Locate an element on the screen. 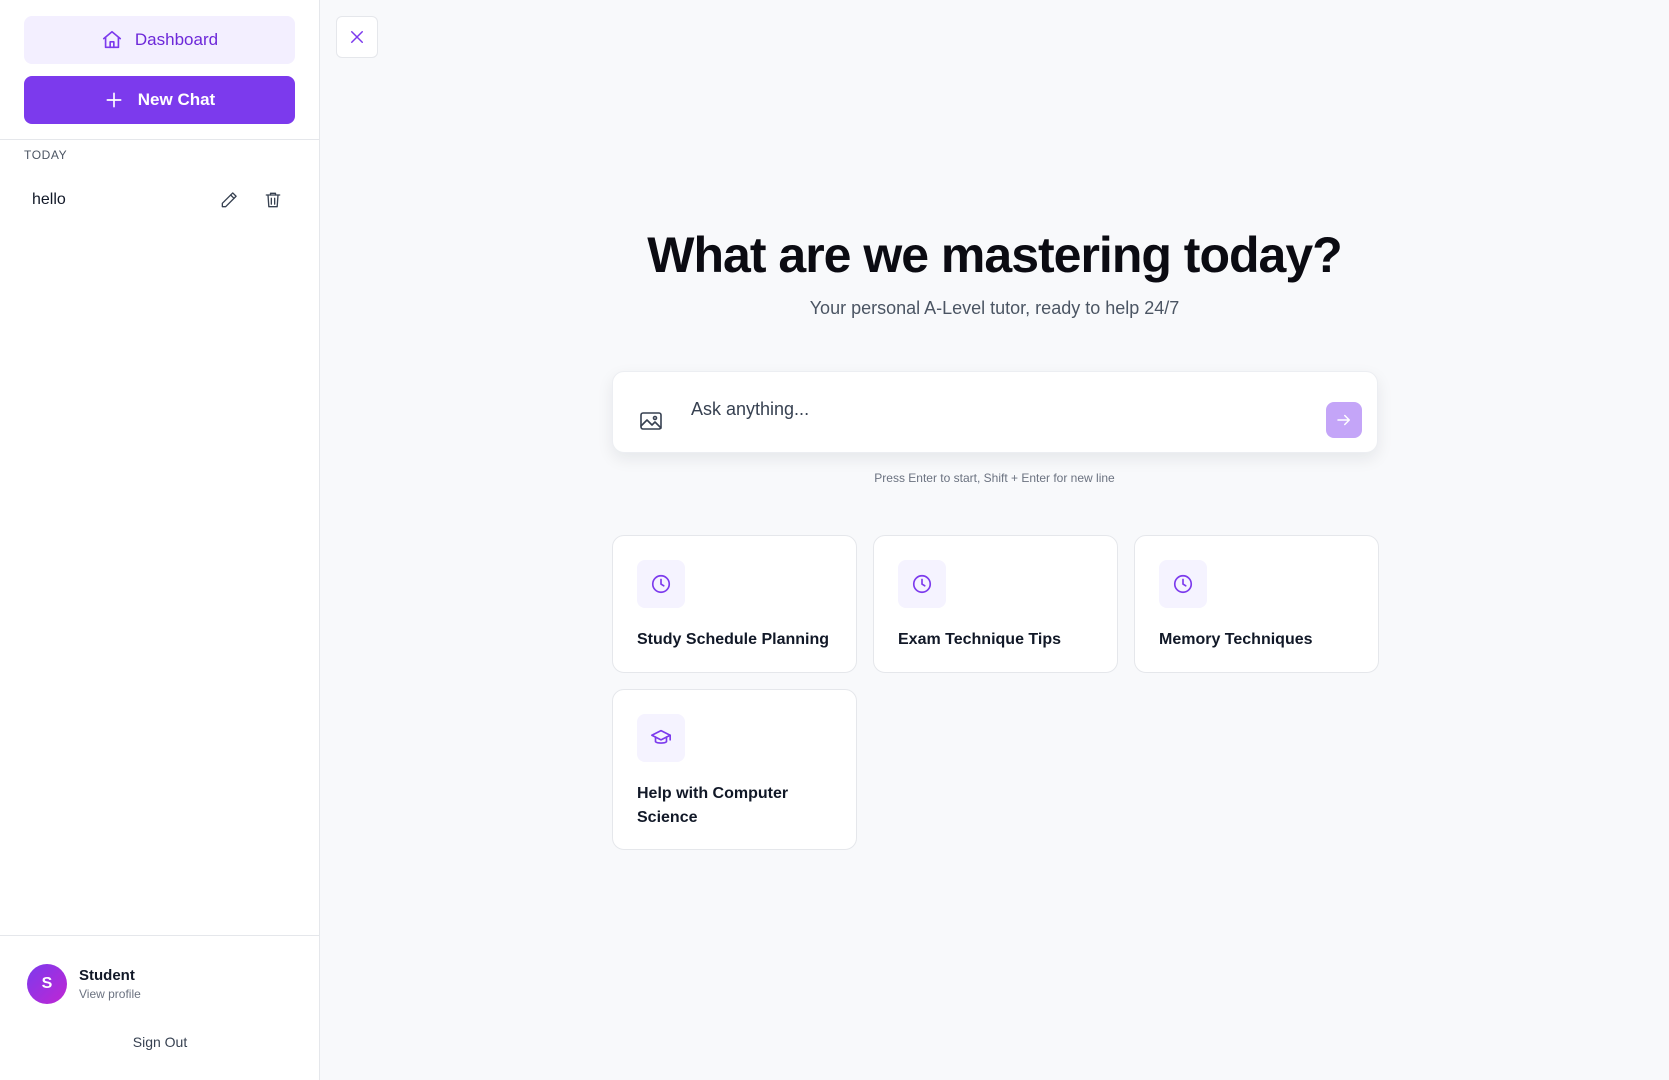  close-icon is located at coordinates (357, 37).